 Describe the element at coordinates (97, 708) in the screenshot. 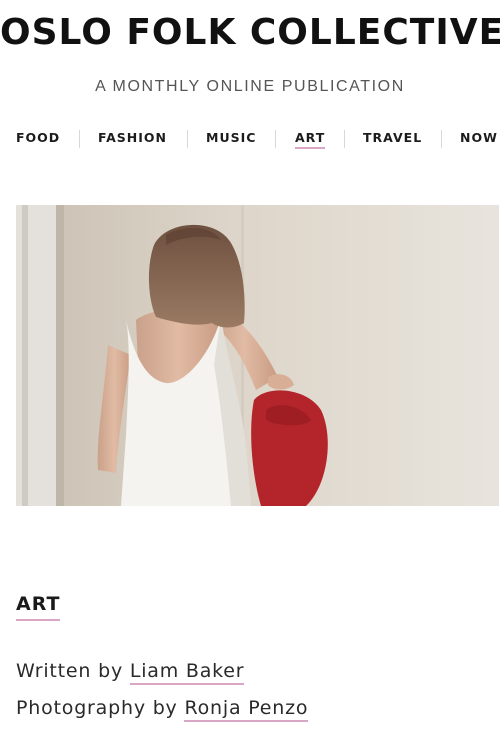

I see `photographer-credit-prefix: Photography by` at that location.